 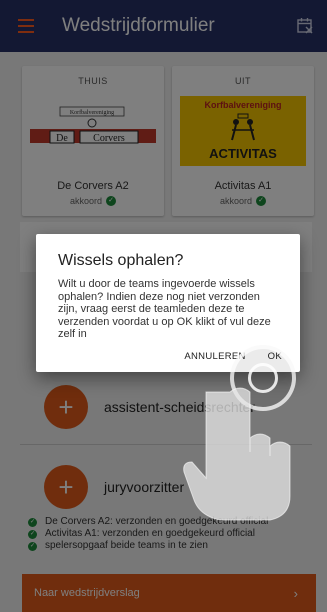 I want to click on dialog-title: Wissels ophalen?, so click(x=121, y=260).